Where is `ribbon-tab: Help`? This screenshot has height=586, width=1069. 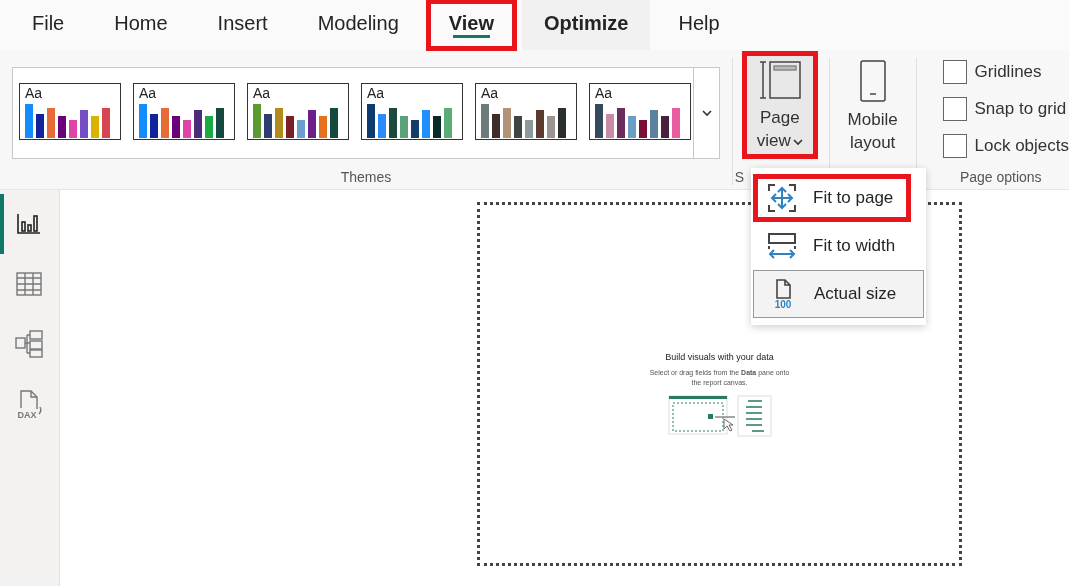 ribbon-tab: Help is located at coordinates (699, 25).